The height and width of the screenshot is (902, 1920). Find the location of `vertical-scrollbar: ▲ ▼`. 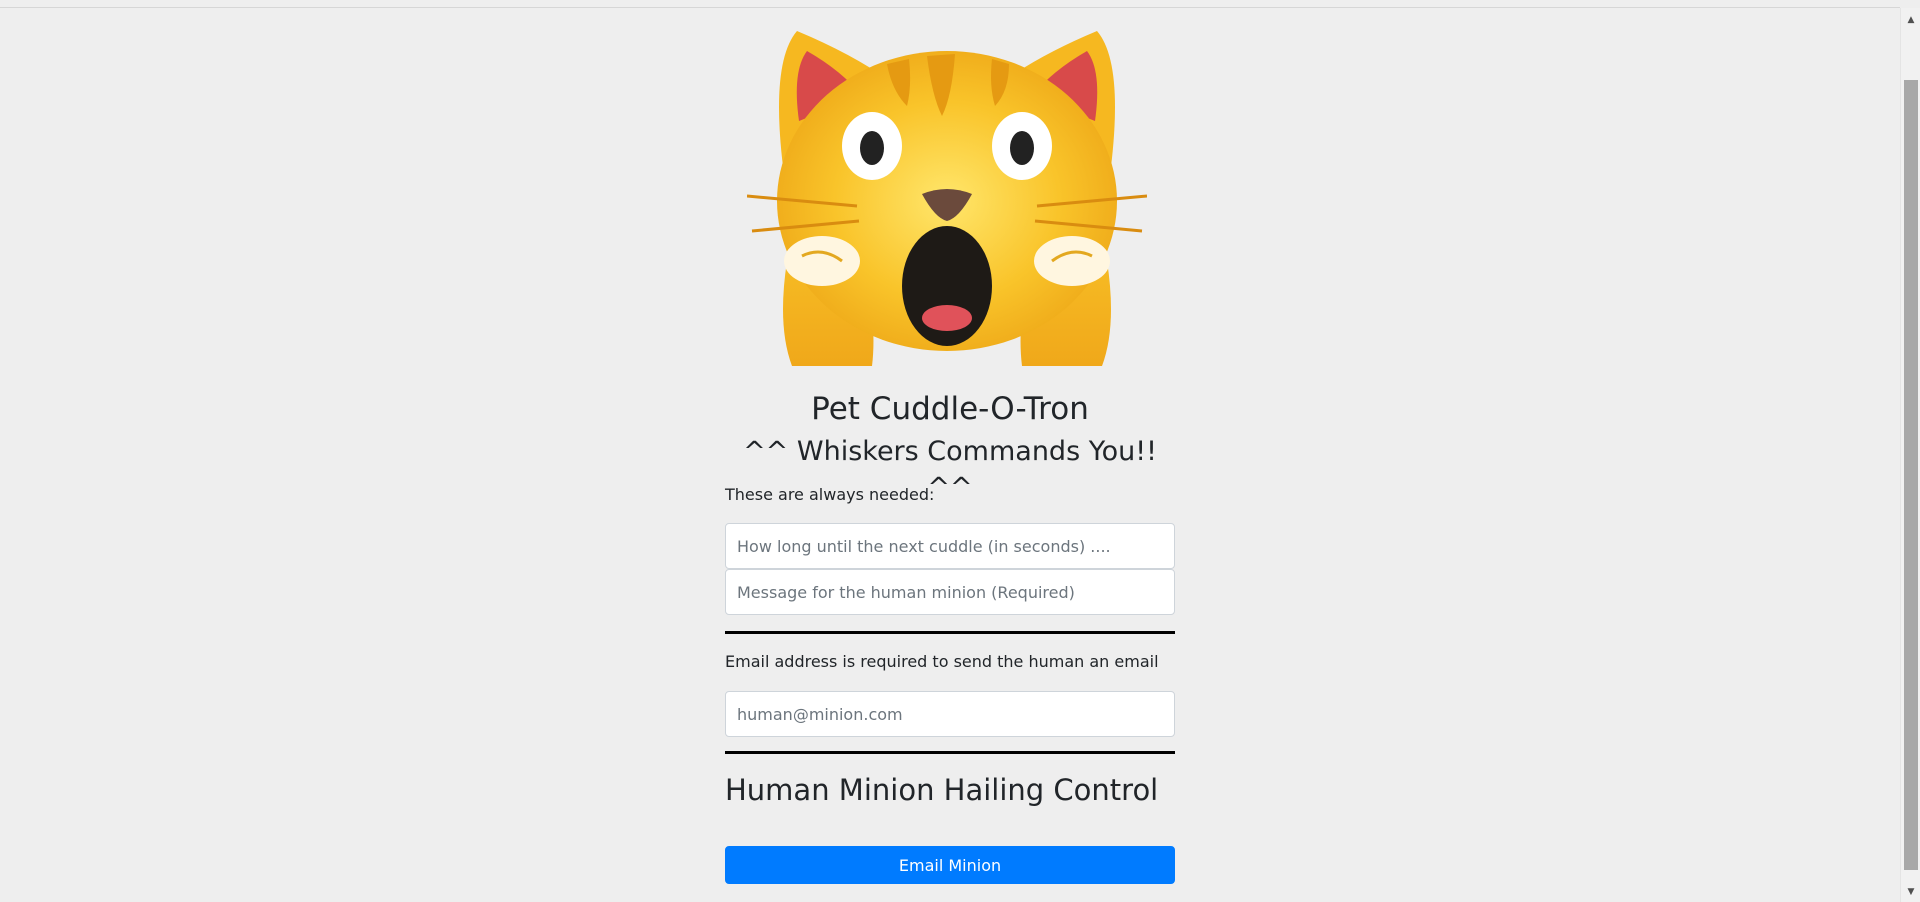

vertical-scrollbar: ▲ ▼ is located at coordinates (1910, 455).